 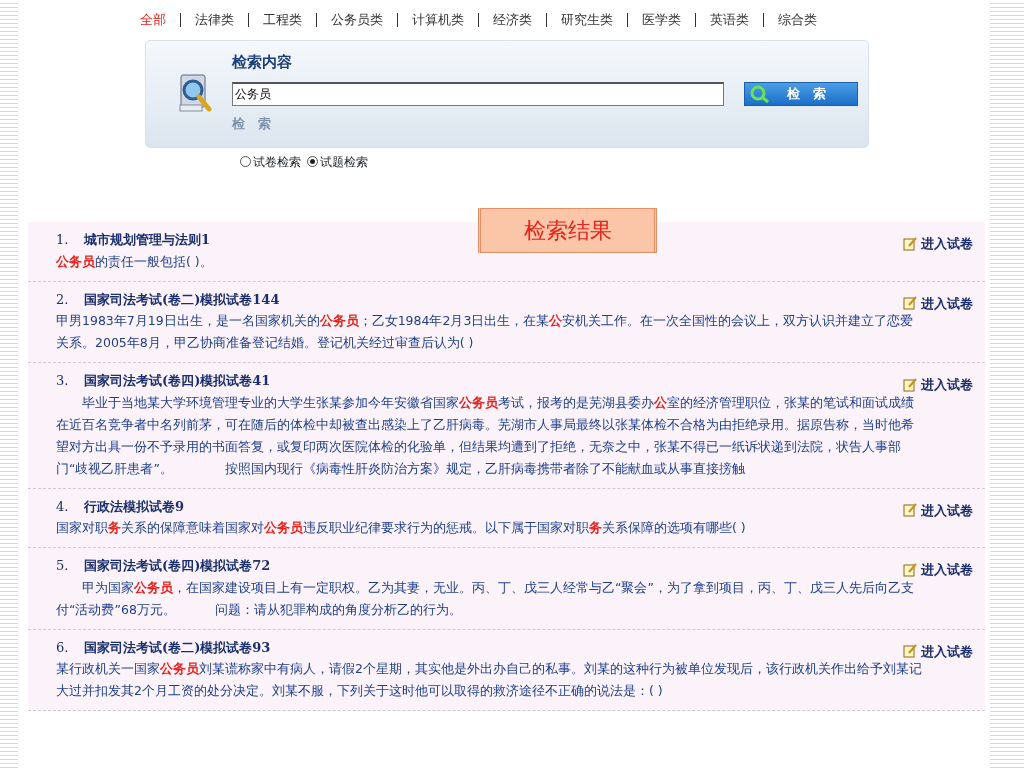 I want to click on document-search-icon, so click(x=195, y=93).